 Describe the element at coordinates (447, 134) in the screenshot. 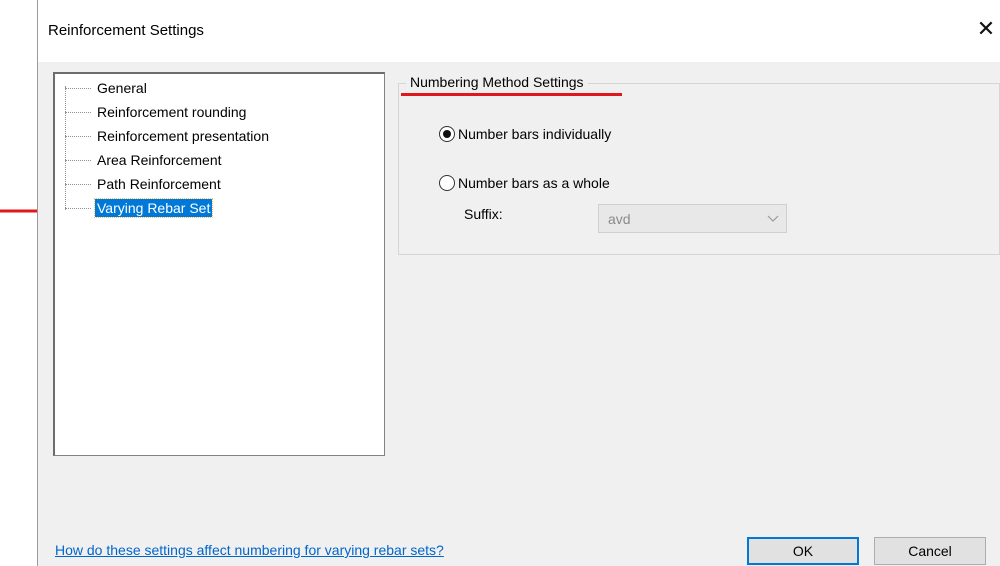

I see `radio-button-checked` at that location.